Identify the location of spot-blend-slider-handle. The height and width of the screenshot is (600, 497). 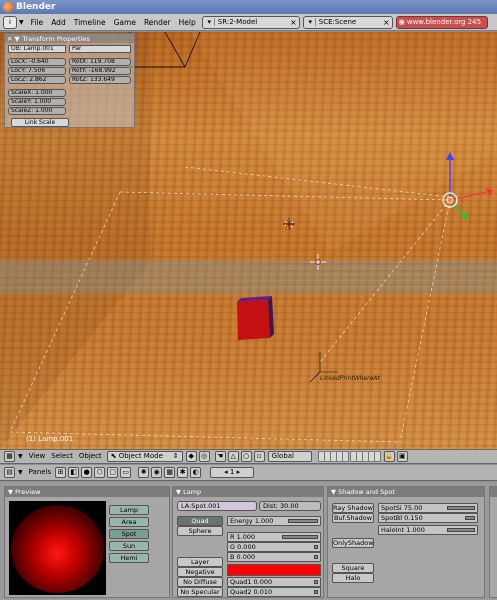
(470, 518).